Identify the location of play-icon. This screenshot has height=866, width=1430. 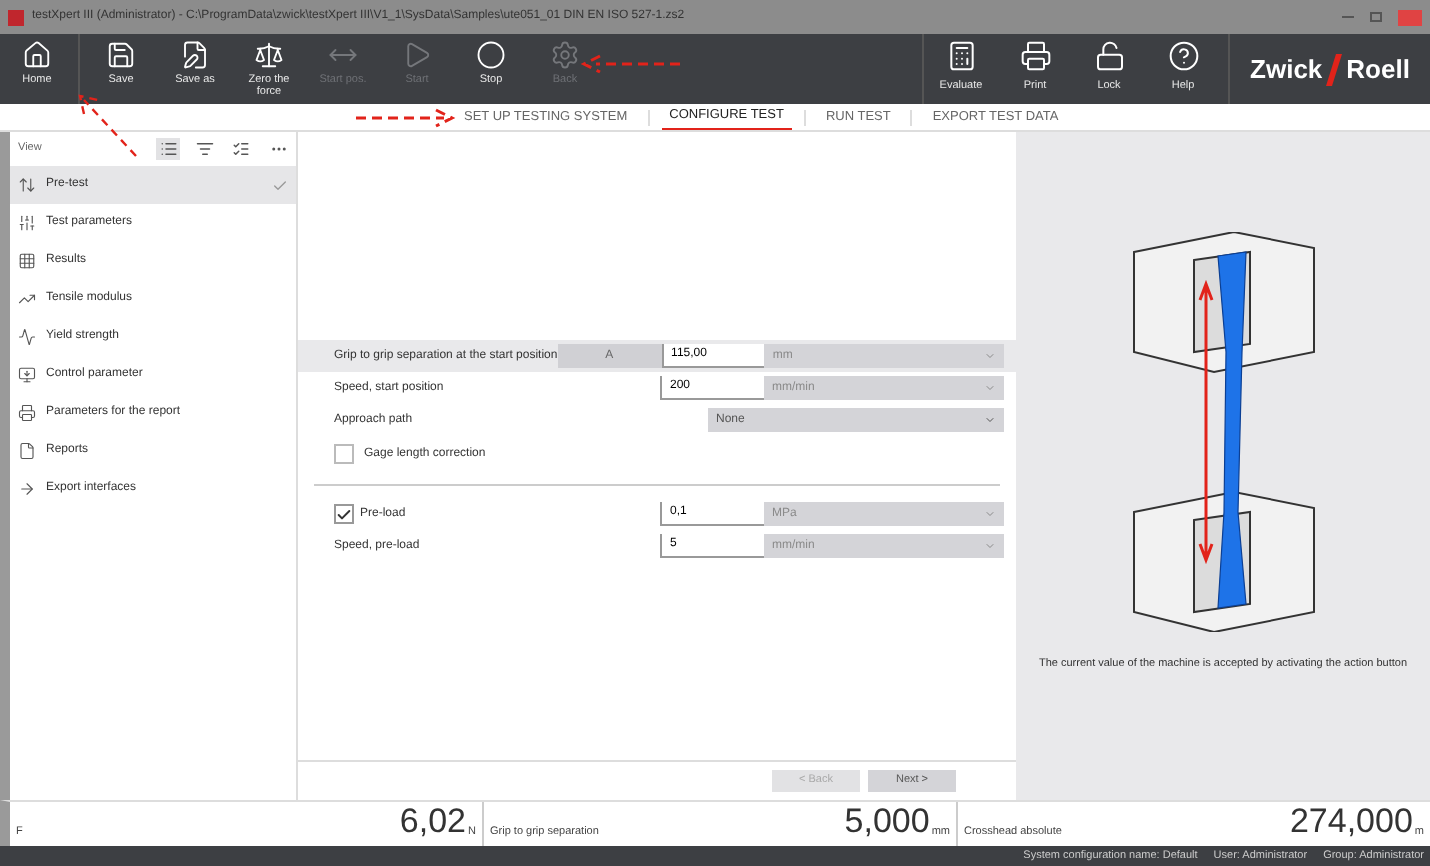
(417, 55).